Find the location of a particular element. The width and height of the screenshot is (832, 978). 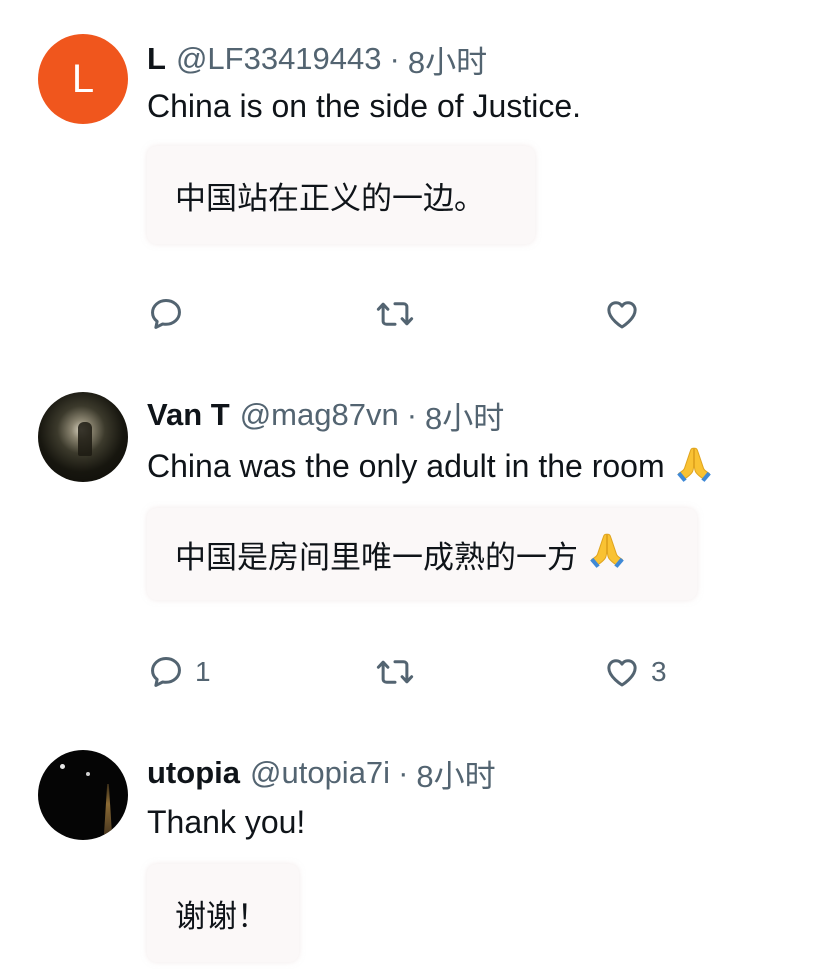

like-button is located at coordinates (627, 314).